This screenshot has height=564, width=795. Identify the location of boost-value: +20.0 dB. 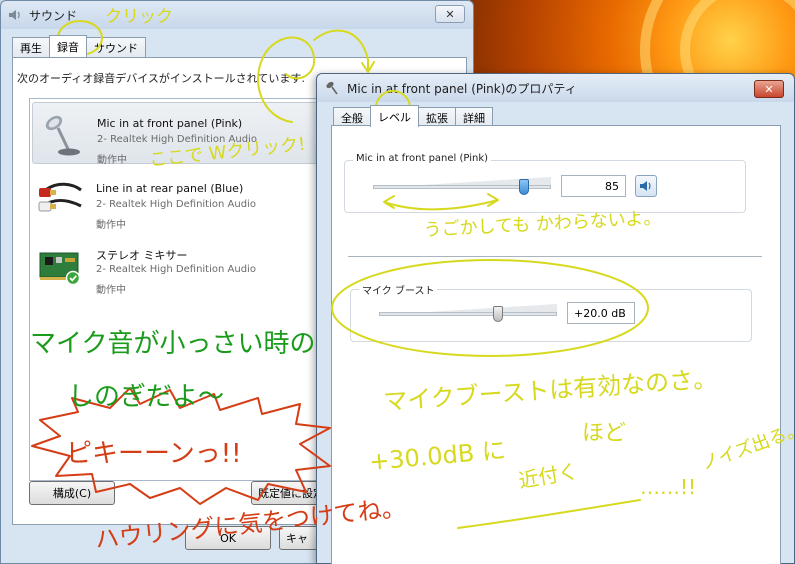
(601, 313).